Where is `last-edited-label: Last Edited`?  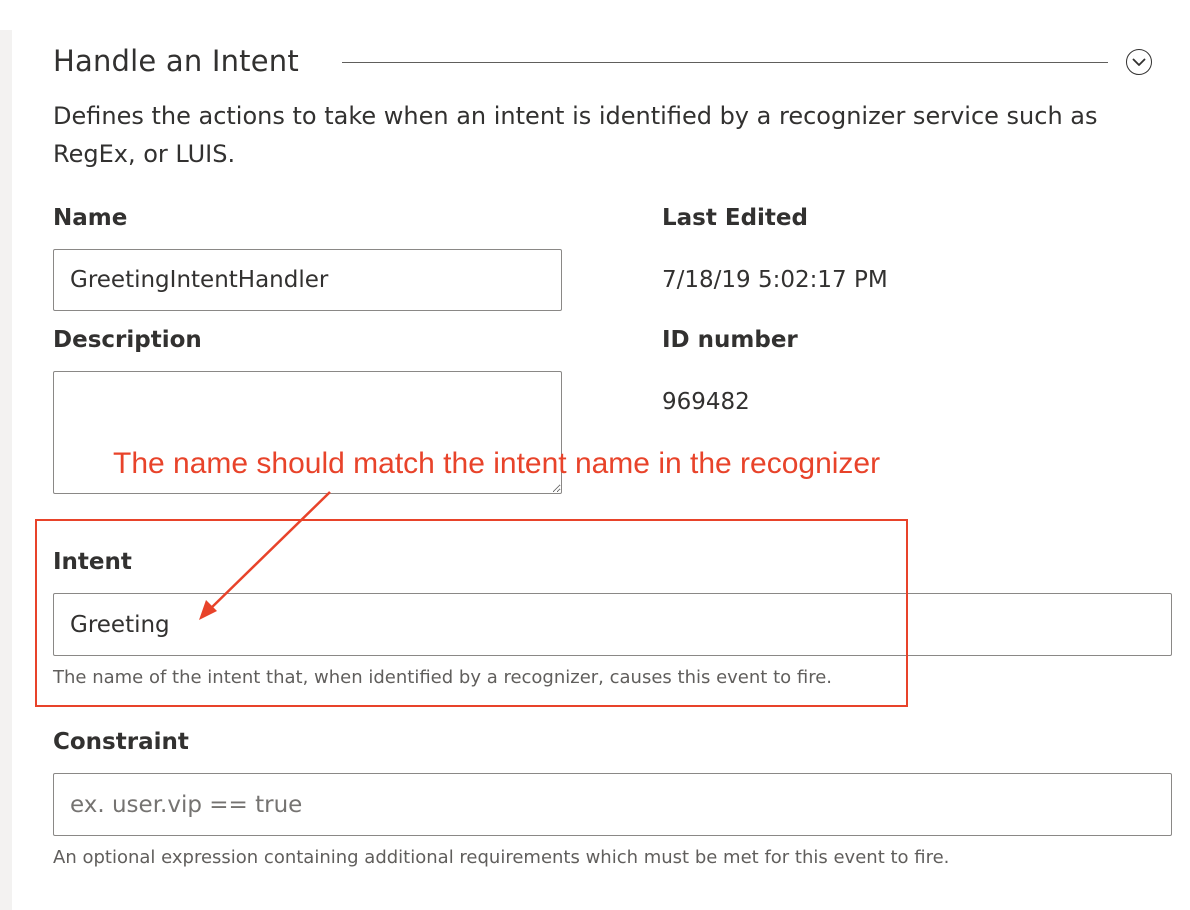
last-edited-label: Last Edited is located at coordinates (735, 218).